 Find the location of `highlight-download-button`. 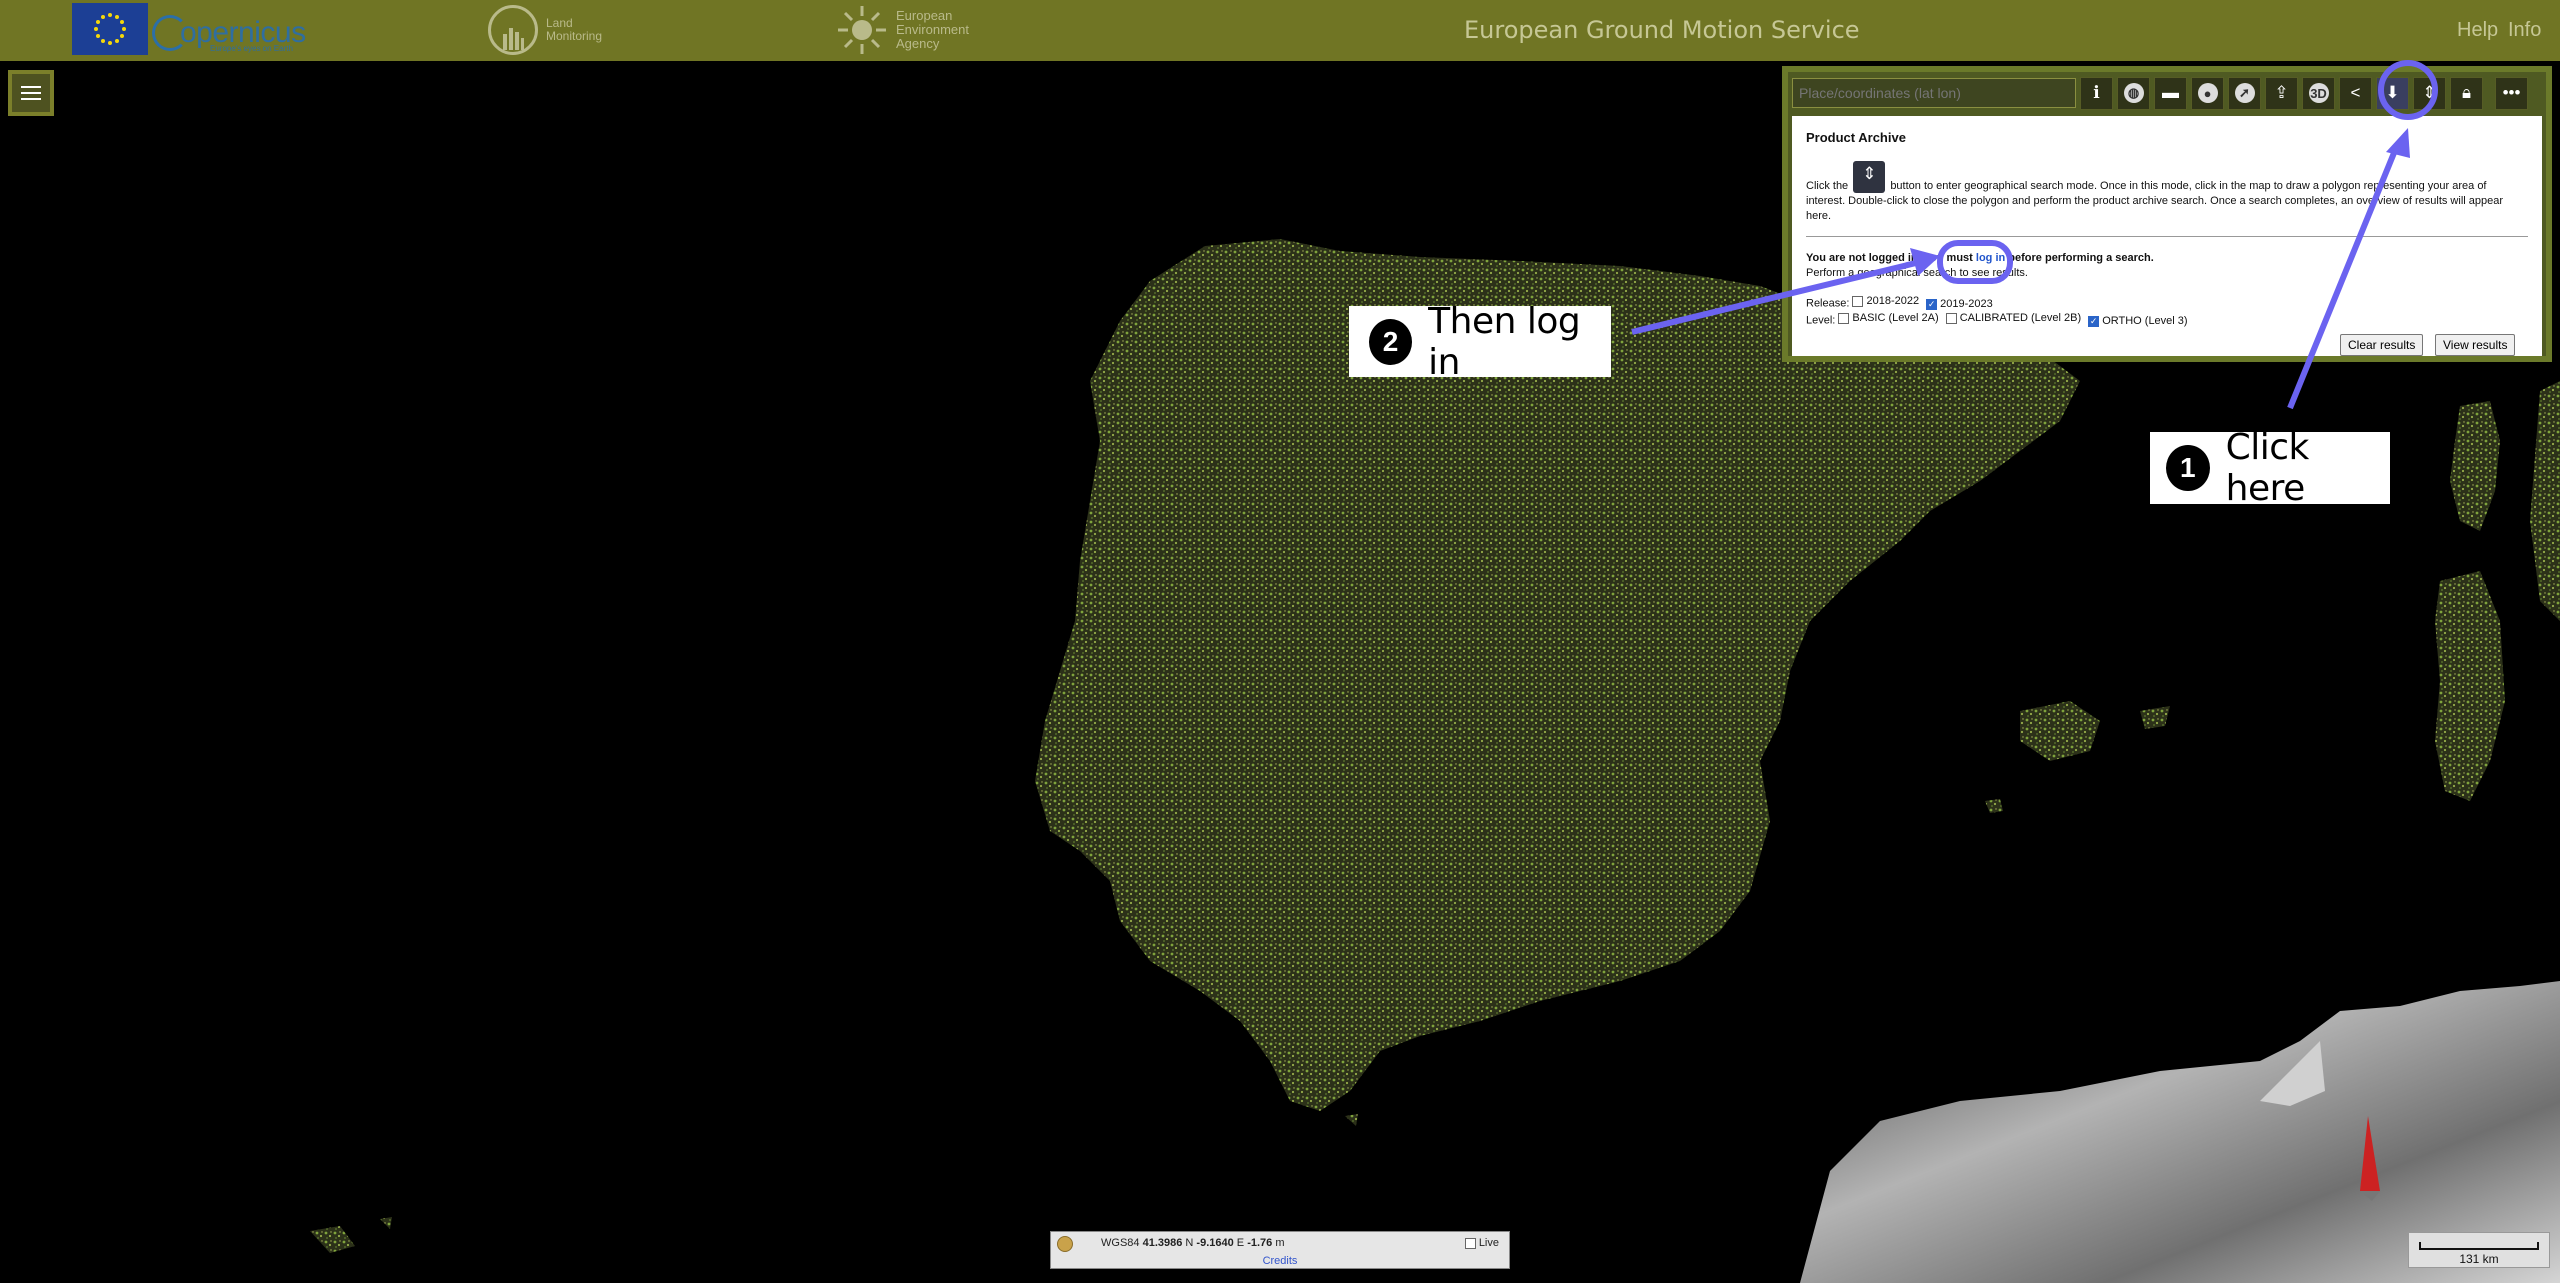

highlight-download-button is located at coordinates (2408, 90).